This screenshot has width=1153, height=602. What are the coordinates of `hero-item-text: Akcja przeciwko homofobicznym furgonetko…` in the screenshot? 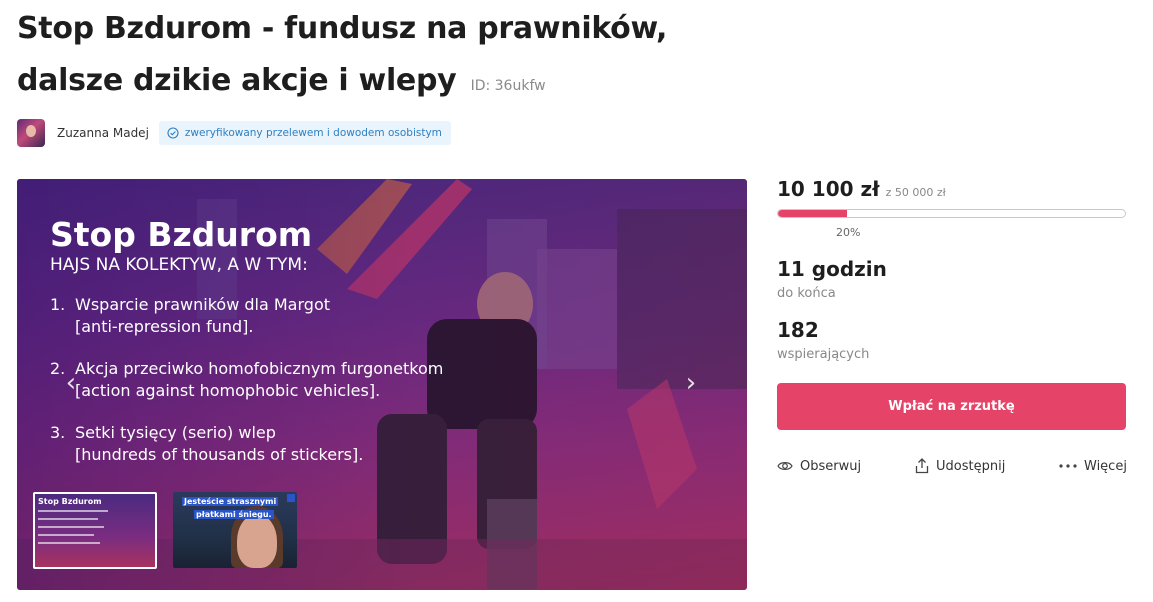 It's located at (259, 368).